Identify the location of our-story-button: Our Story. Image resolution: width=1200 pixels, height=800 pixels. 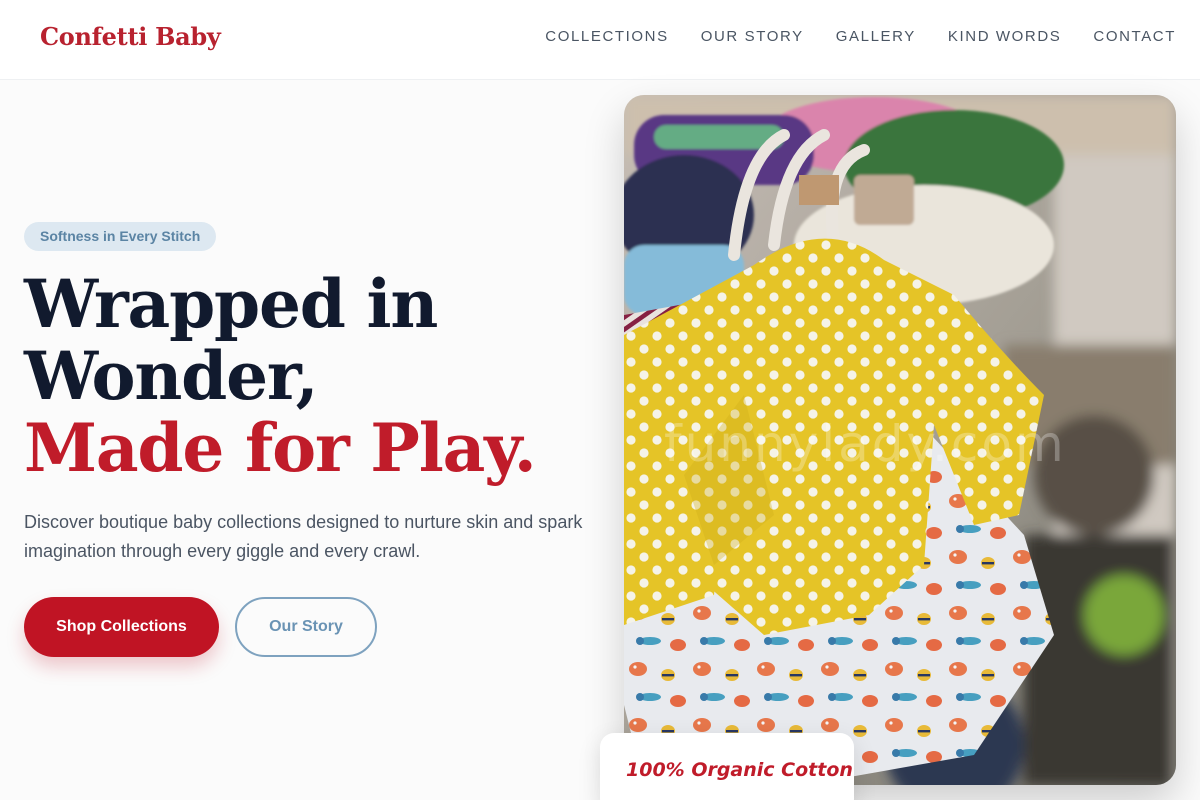
(306, 627).